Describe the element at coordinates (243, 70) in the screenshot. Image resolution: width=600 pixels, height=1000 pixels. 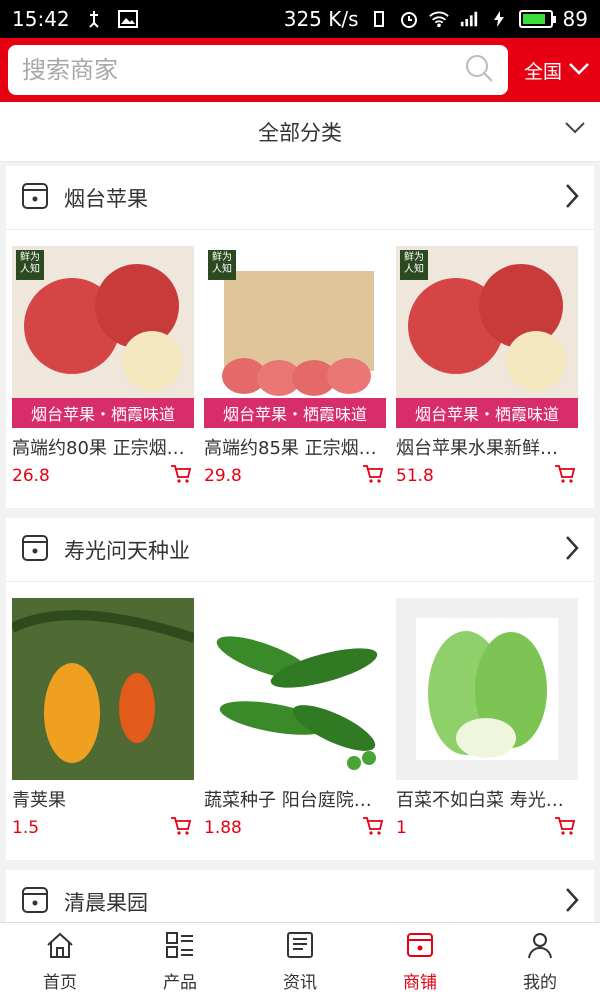
I see `search-input` at that location.